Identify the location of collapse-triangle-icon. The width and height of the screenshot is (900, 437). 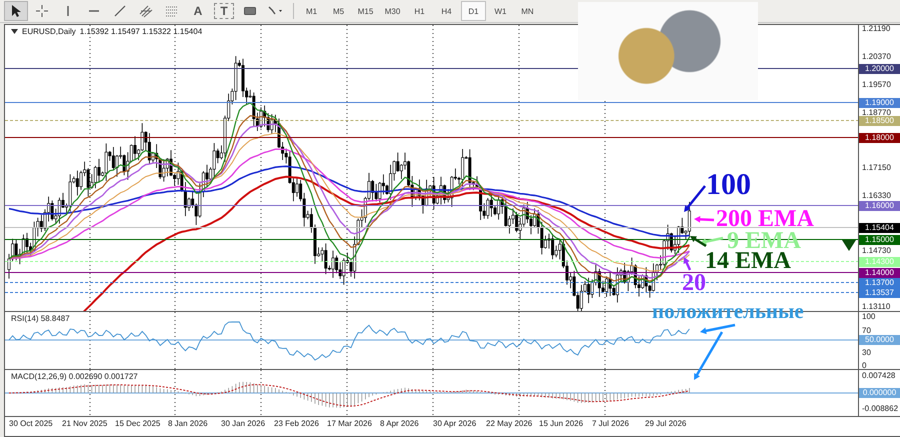
(14, 31).